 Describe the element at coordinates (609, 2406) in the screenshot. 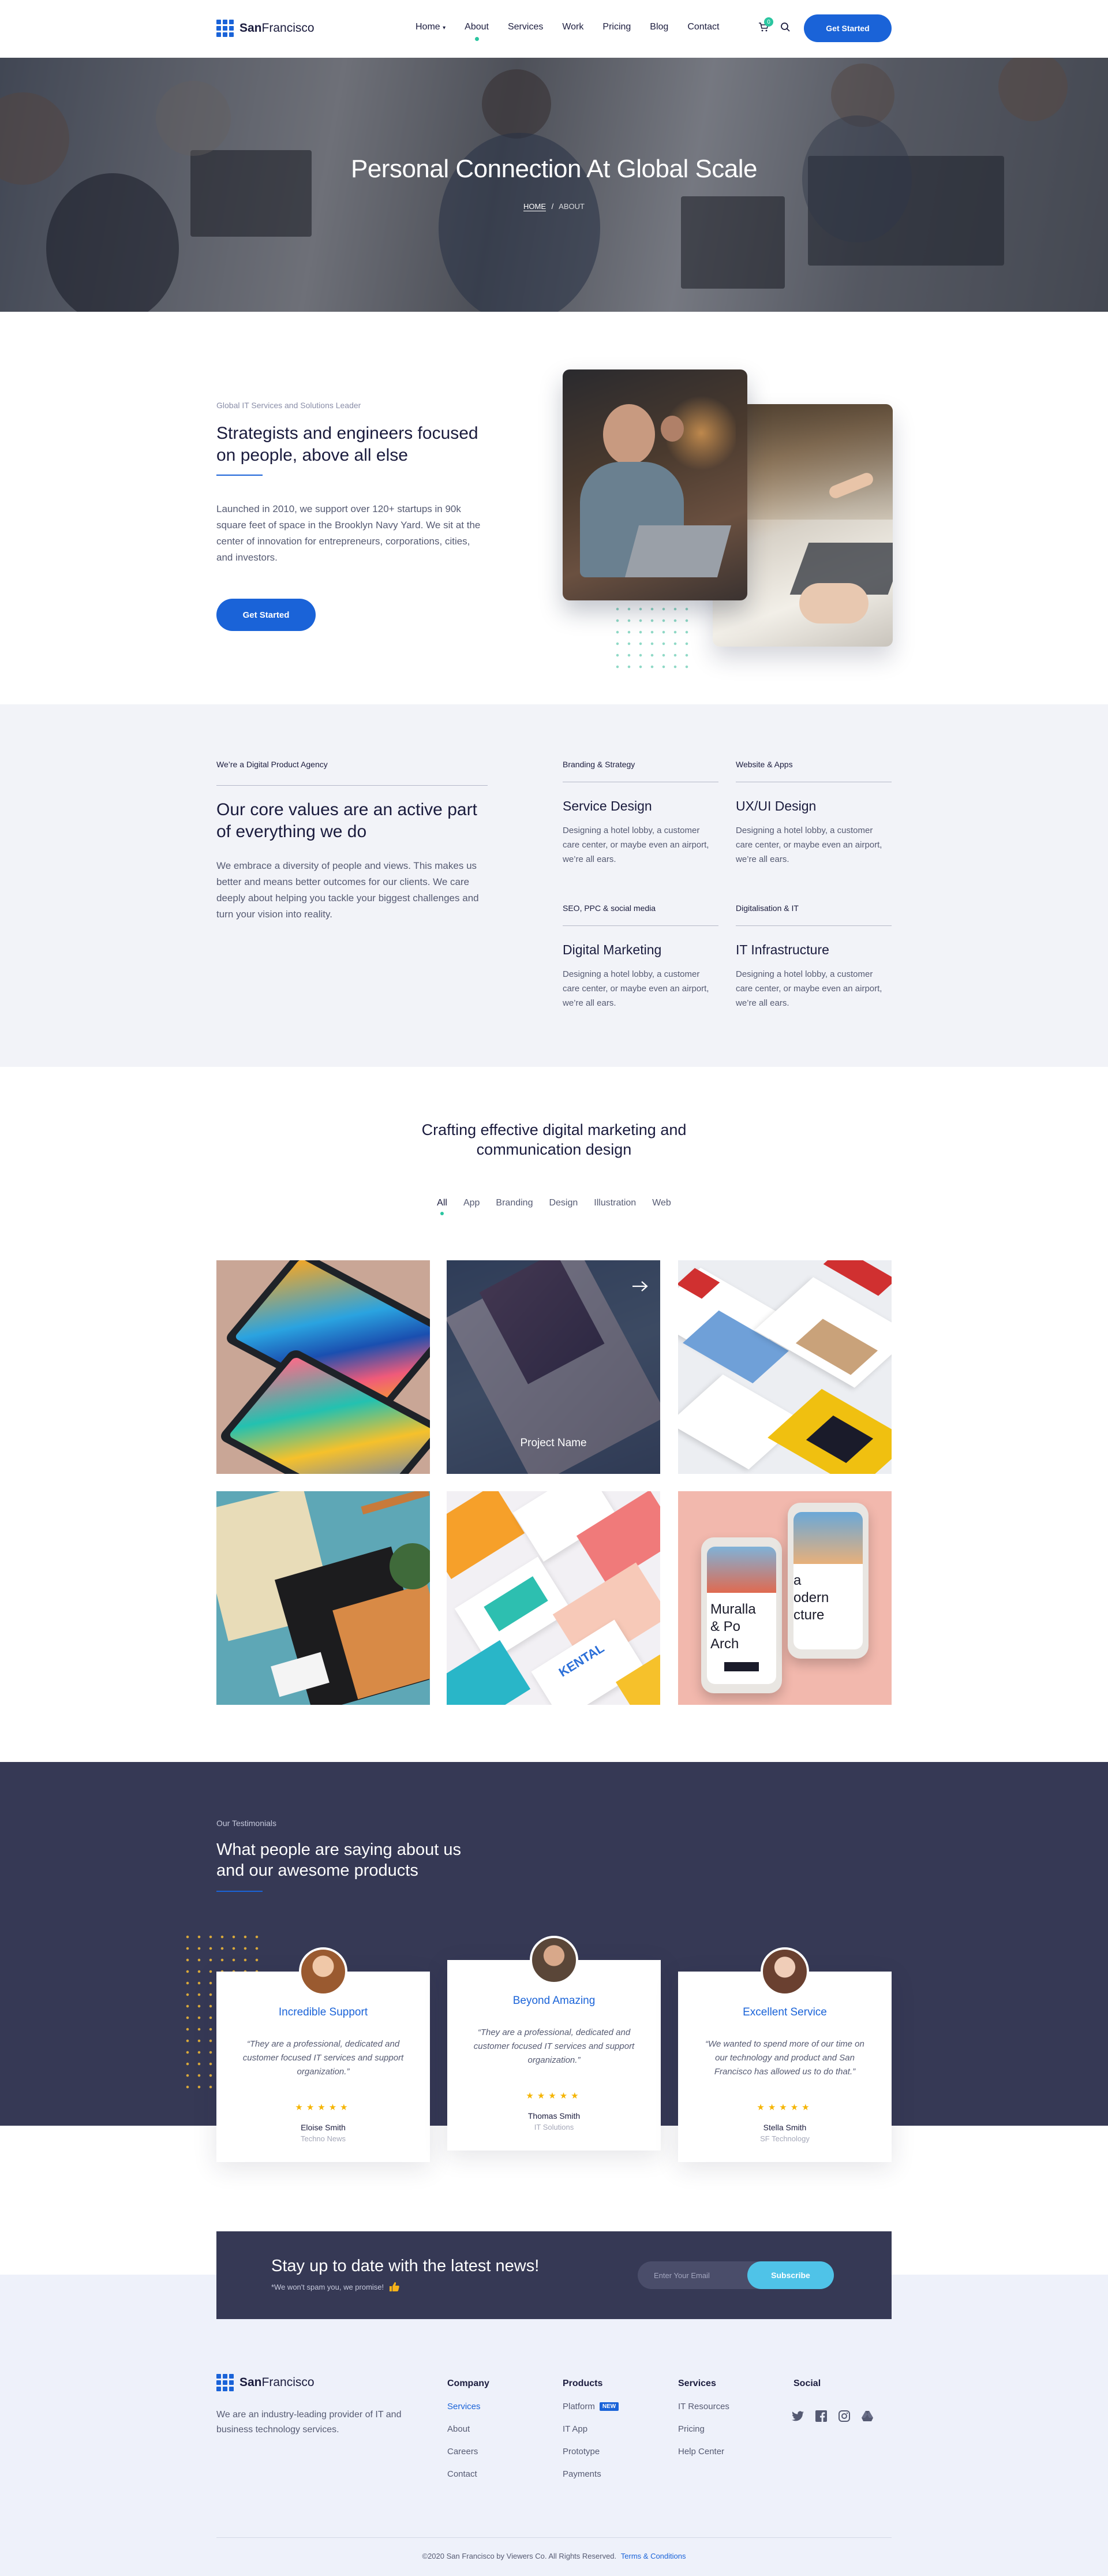

I see `new-badge: NEW` at that location.